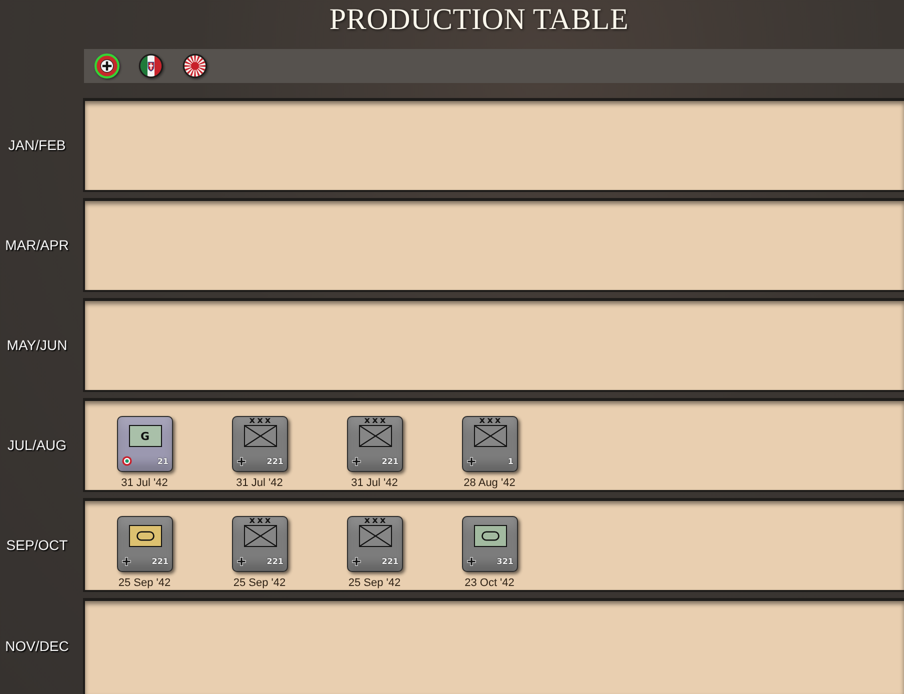  I want to click on unit-counter: xxx 1, so click(490, 444).